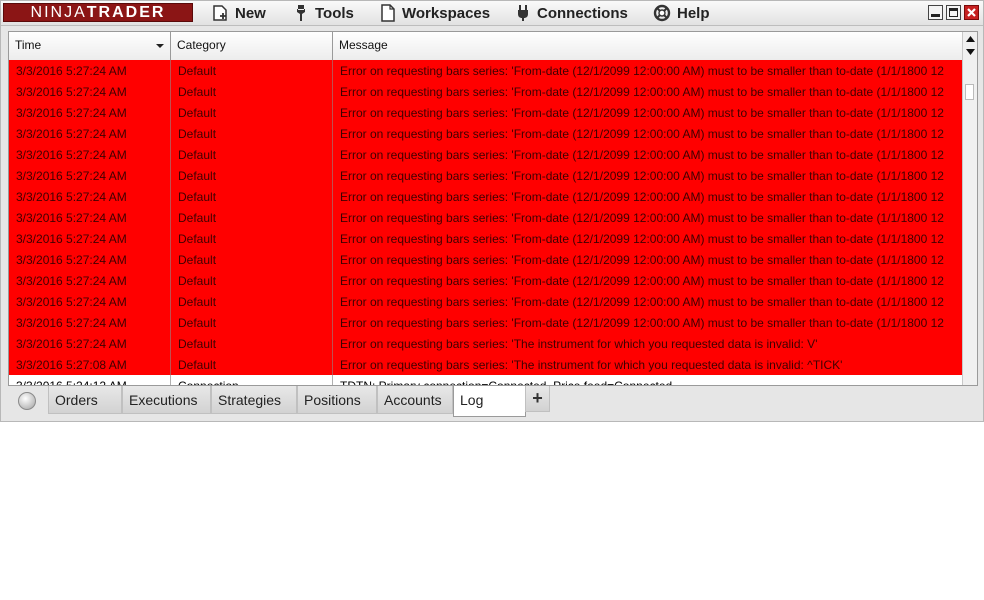 The height and width of the screenshot is (600, 984). What do you see at coordinates (969, 92) in the screenshot?
I see `scrollbar-thumb` at bounding box center [969, 92].